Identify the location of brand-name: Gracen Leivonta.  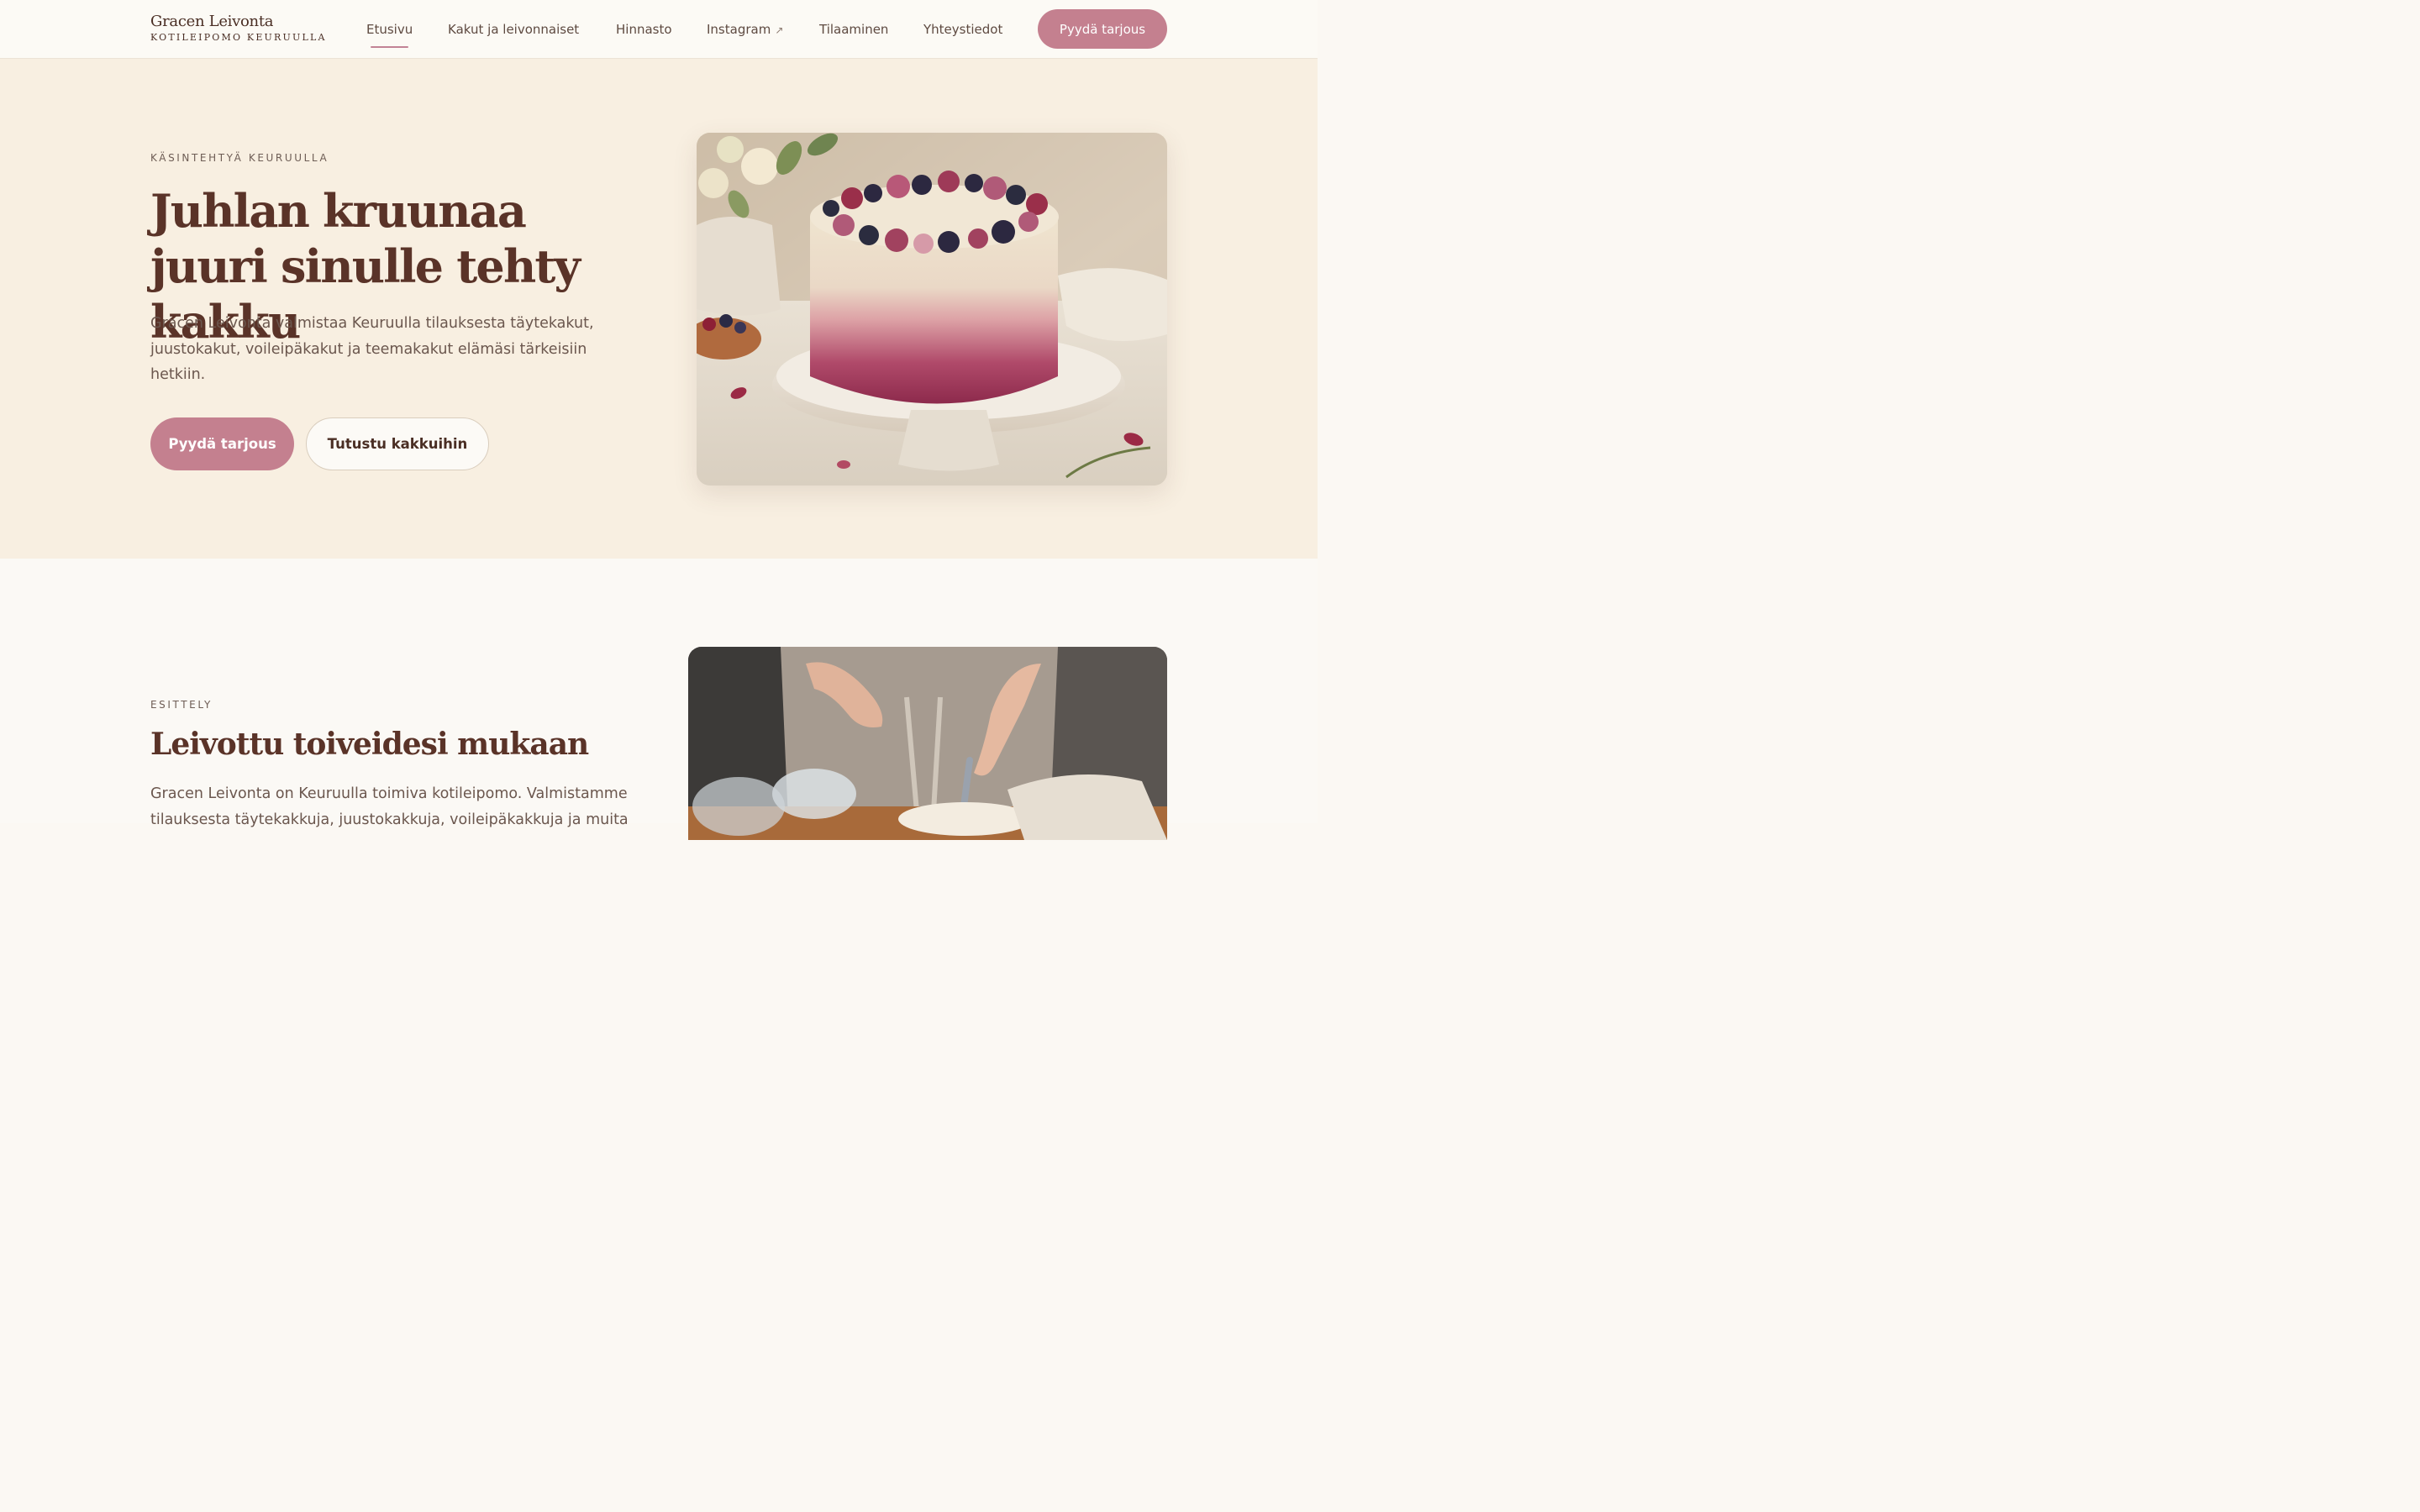
(212, 21).